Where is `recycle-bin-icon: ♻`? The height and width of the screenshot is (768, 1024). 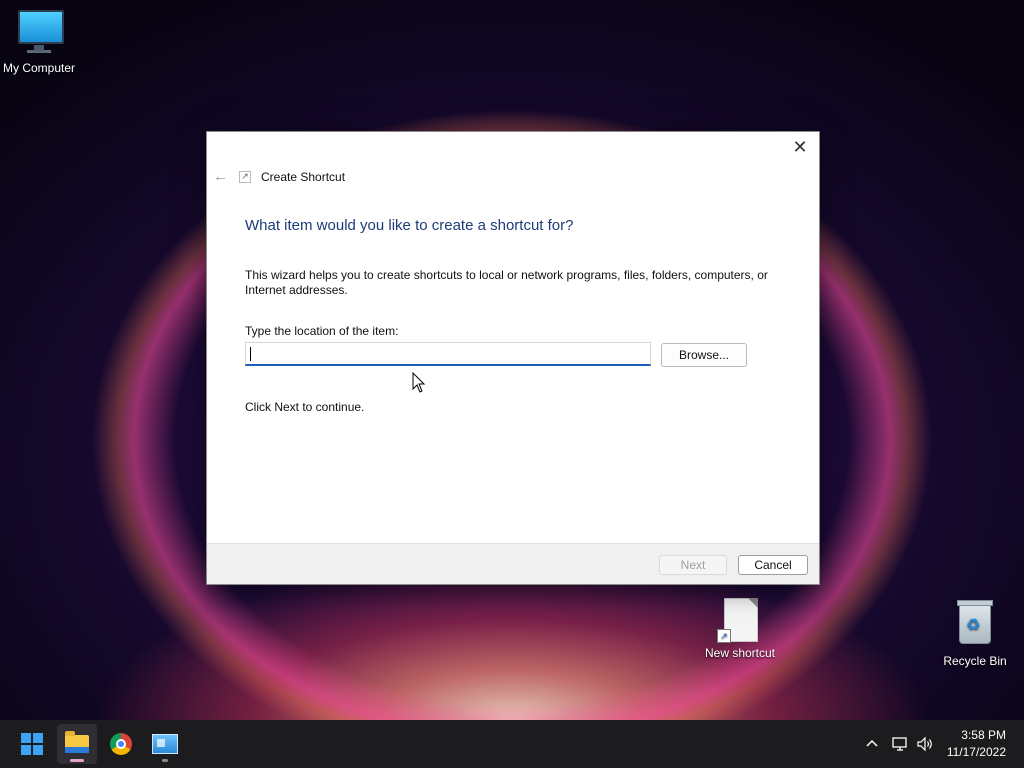
recycle-bin-icon: ♻ is located at coordinates (975, 622).